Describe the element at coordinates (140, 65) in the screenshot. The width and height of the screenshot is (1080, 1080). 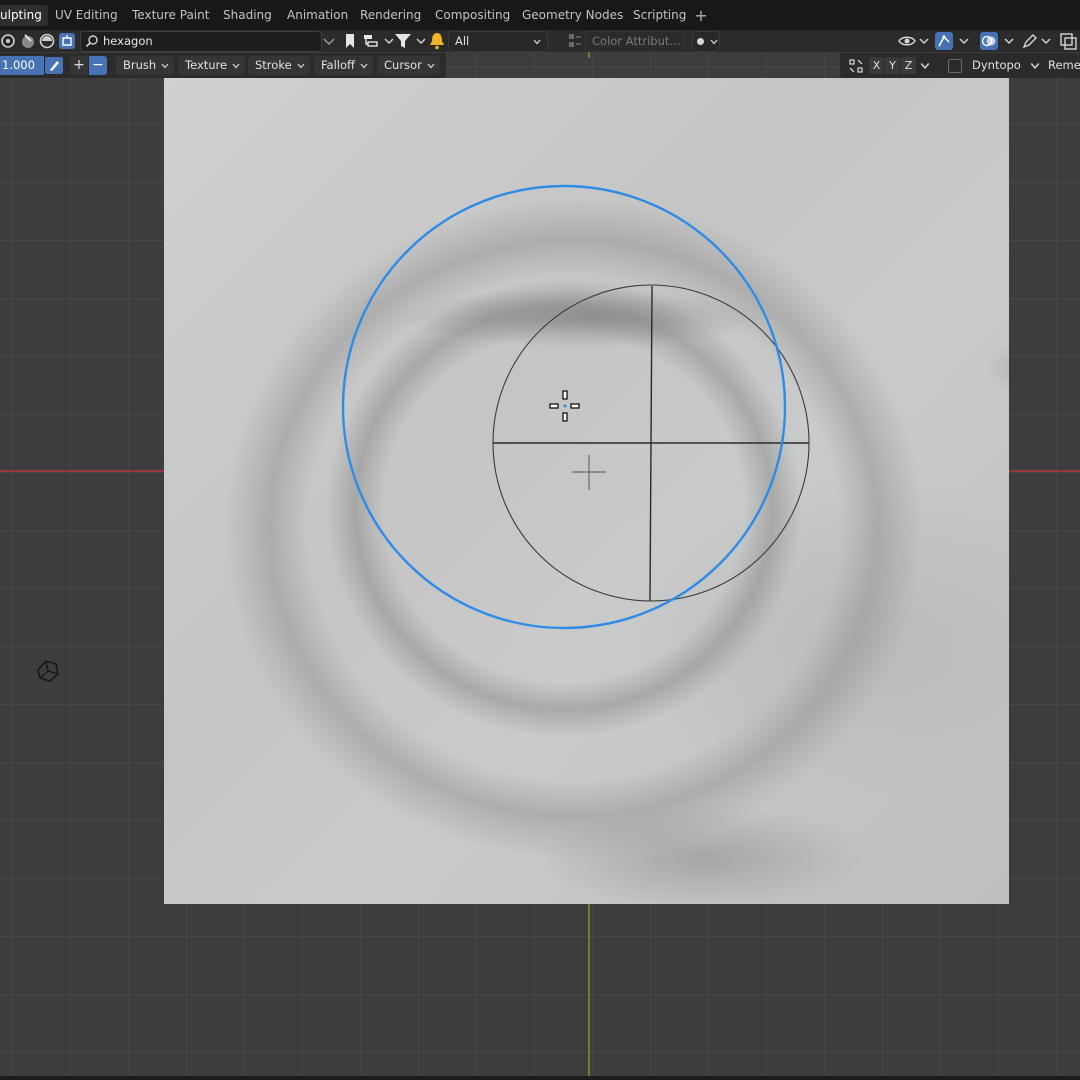
I see `brush-menu-label: Brush` at that location.